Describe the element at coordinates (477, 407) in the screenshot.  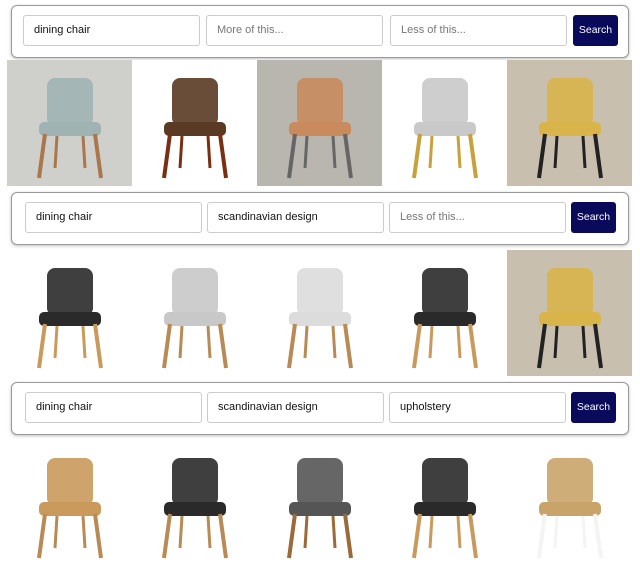
I see `less-of-this-input: upholstery` at that location.